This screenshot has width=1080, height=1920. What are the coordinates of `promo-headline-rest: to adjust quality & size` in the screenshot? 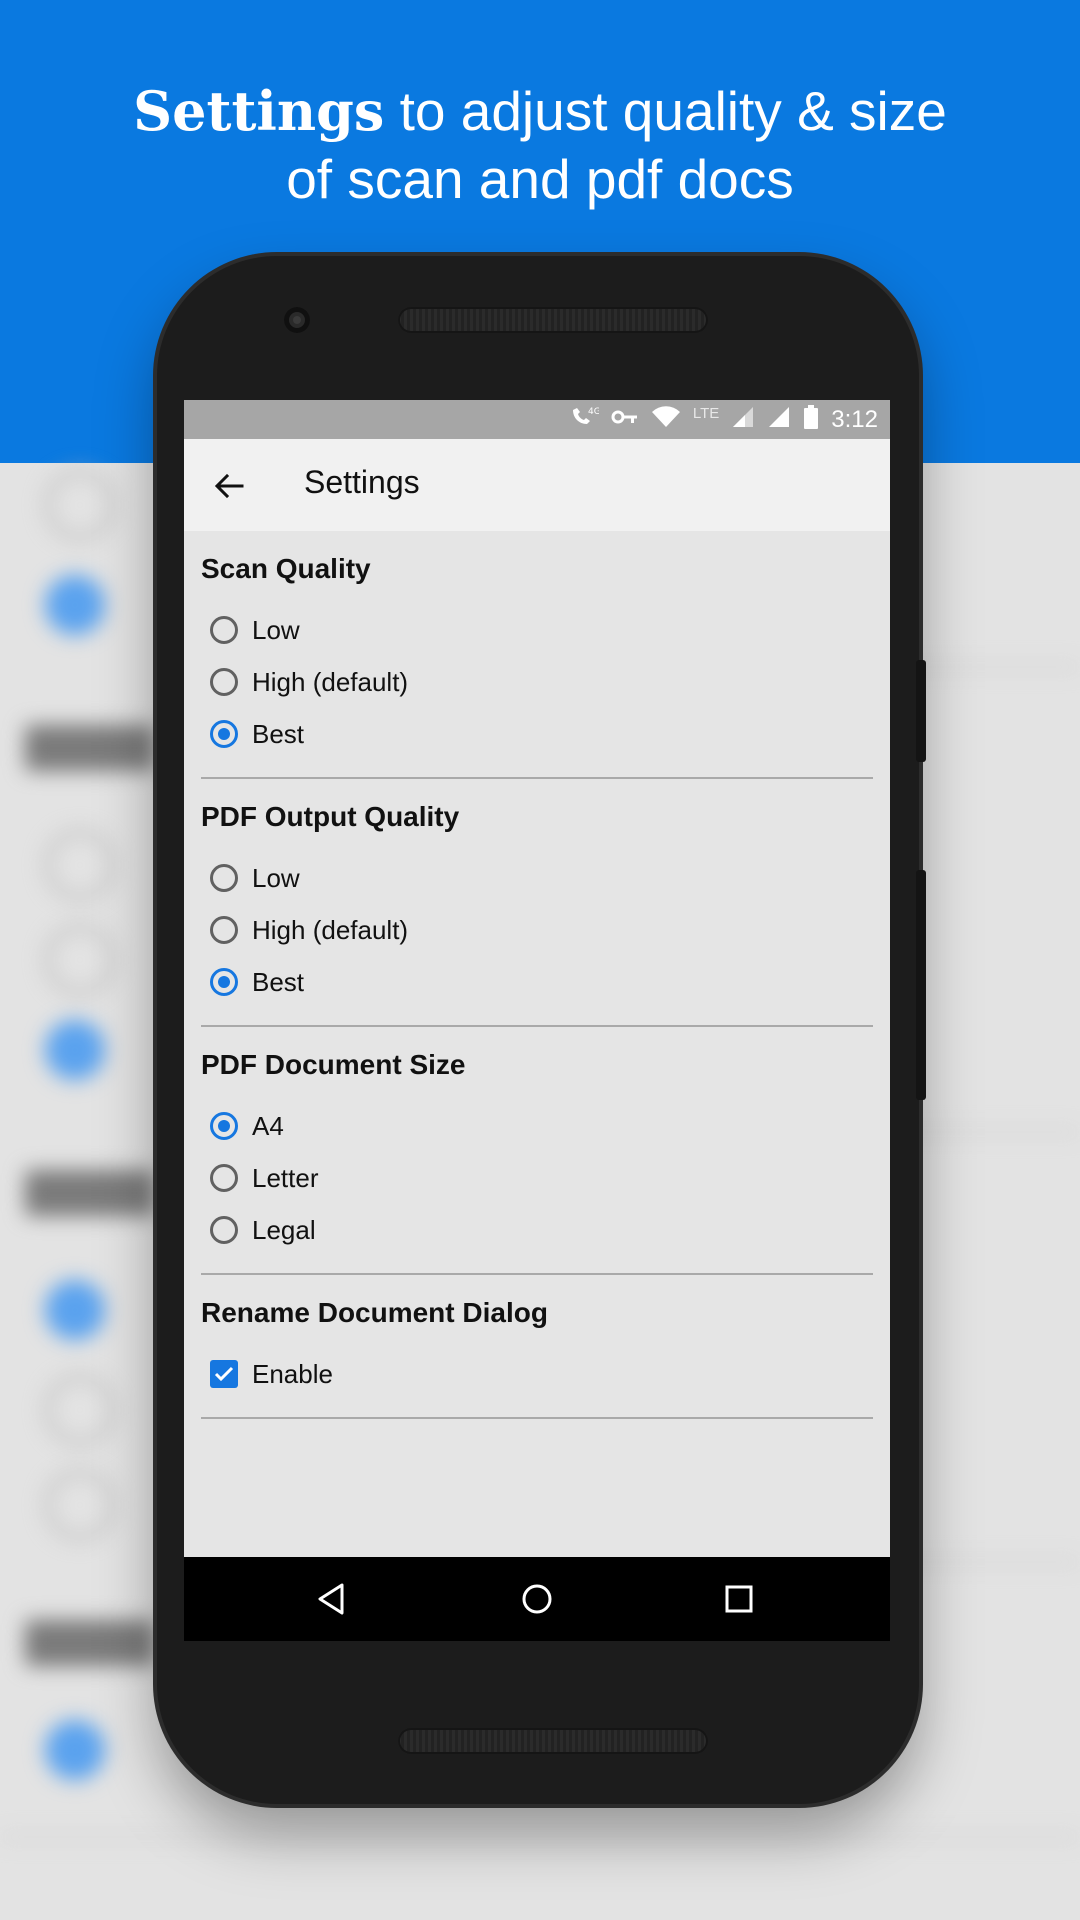 It's located at (665, 111).